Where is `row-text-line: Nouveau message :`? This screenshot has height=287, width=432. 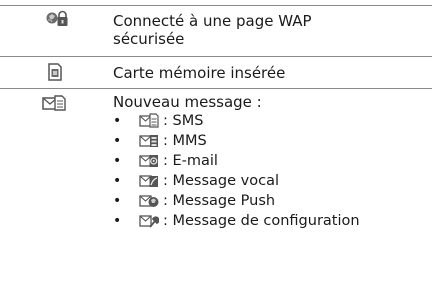
row-text-line: Nouveau message : is located at coordinates (187, 102).